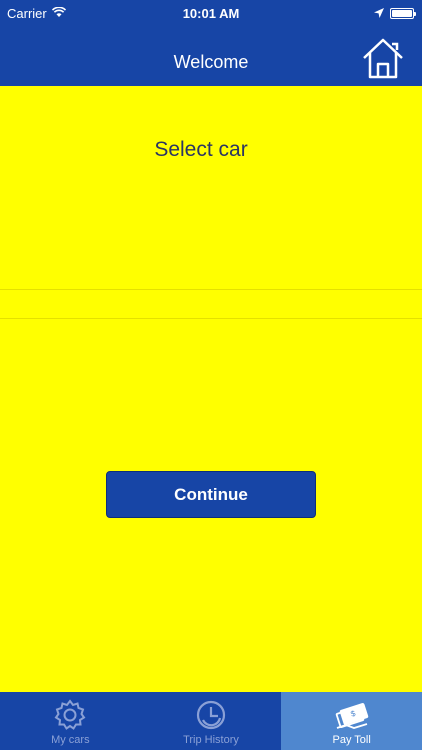 The width and height of the screenshot is (422, 750). Describe the element at coordinates (211, 740) in the screenshot. I see `tab-label: Trip History` at that location.